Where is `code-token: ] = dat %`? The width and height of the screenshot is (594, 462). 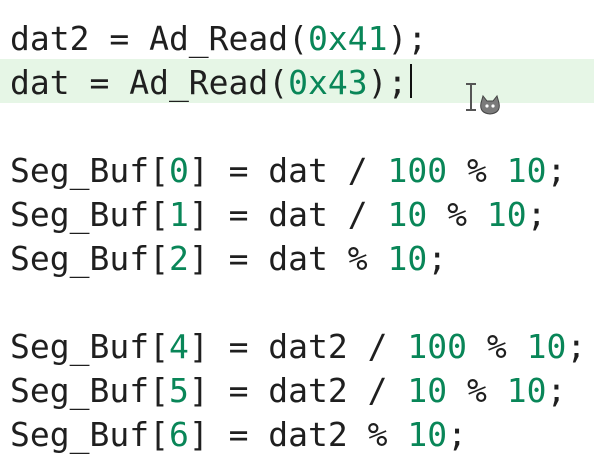
code-token: ] = dat % is located at coordinates (288, 258).